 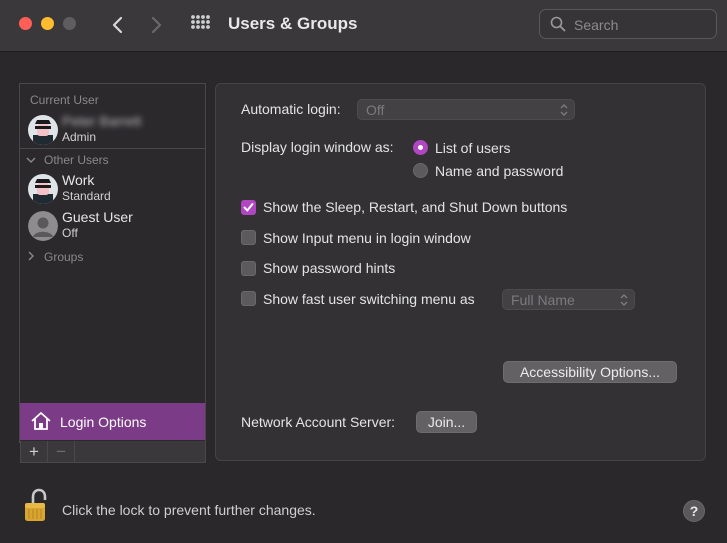 I want to click on minimize-window-button, so click(x=47, y=23).